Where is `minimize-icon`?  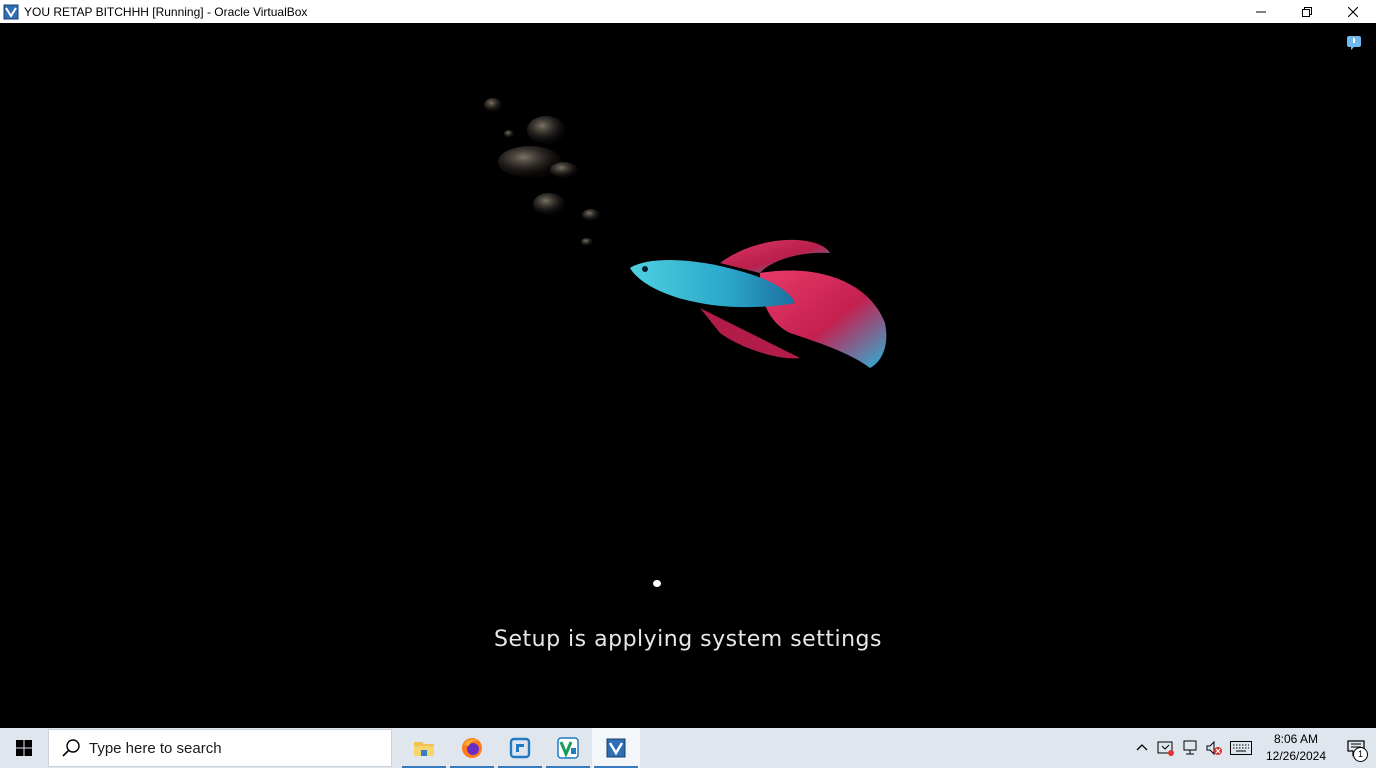
minimize-icon is located at coordinates (1261, 11).